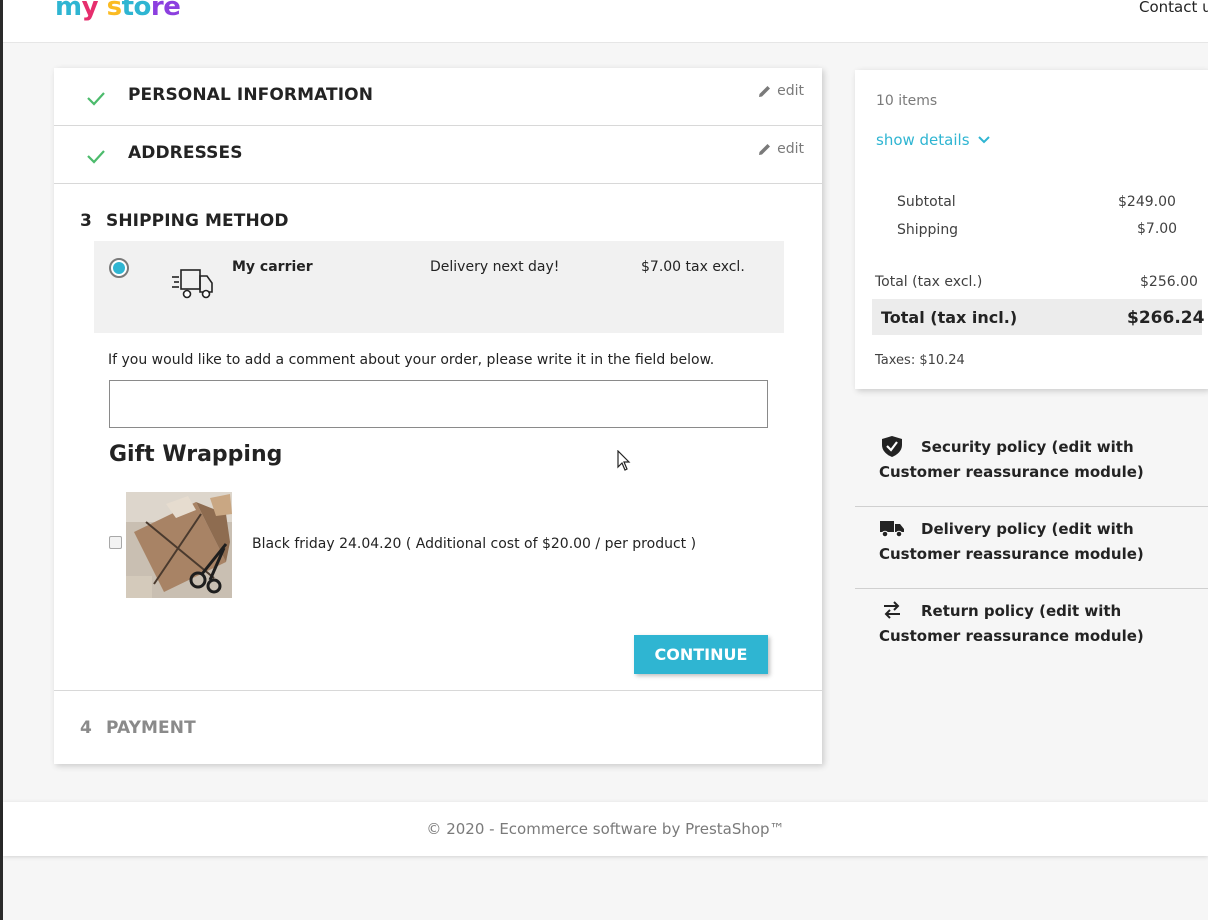 Image resolution: width=1208 pixels, height=920 pixels. Describe the element at coordinates (1173, 8) in the screenshot. I see `contact-link: Contact u` at that location.